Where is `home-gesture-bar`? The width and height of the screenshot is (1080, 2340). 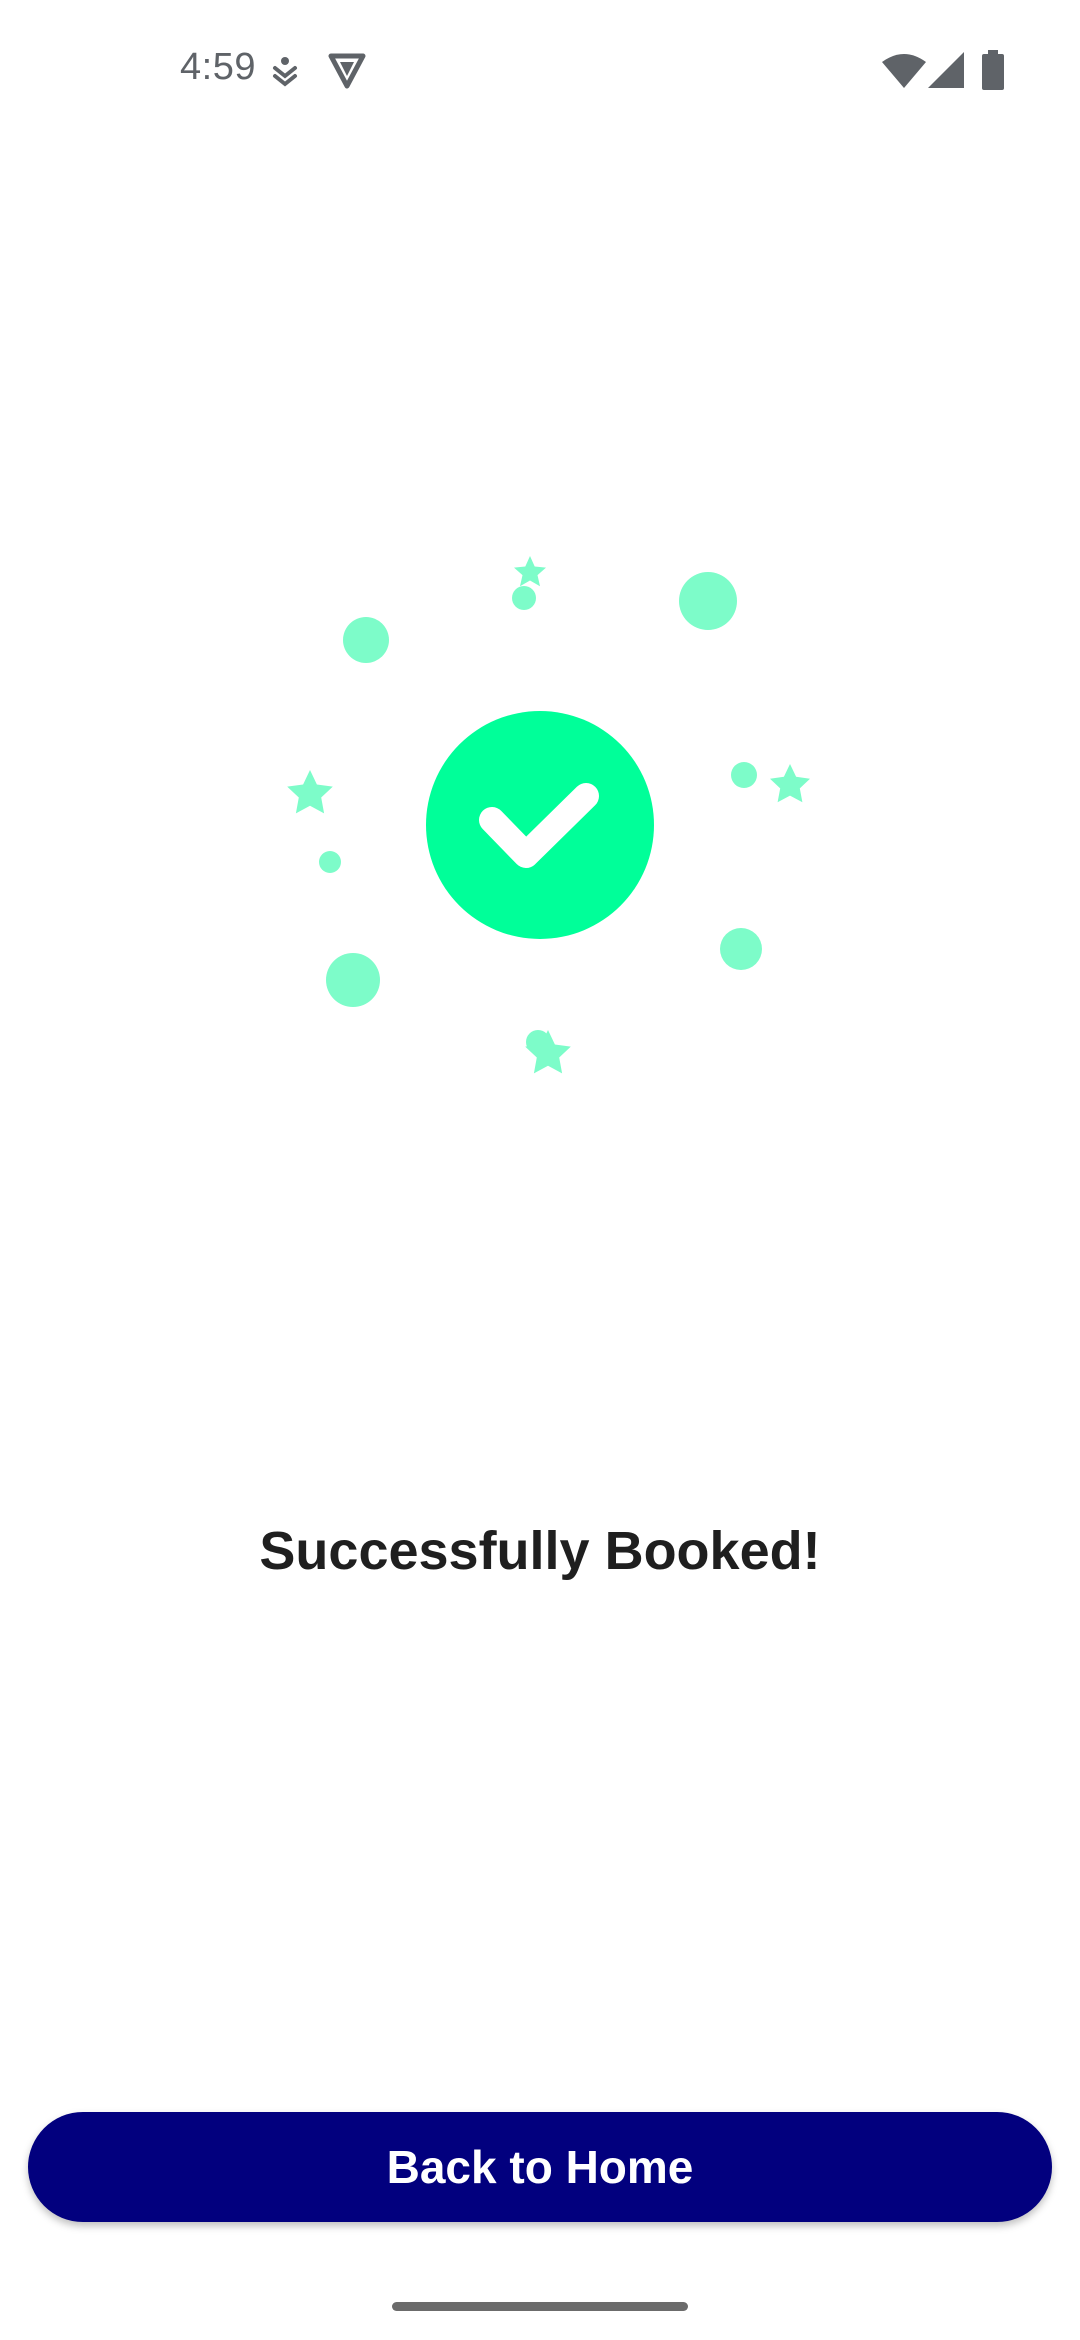 home-gesture-bar is located at coordinates (540, 2306).